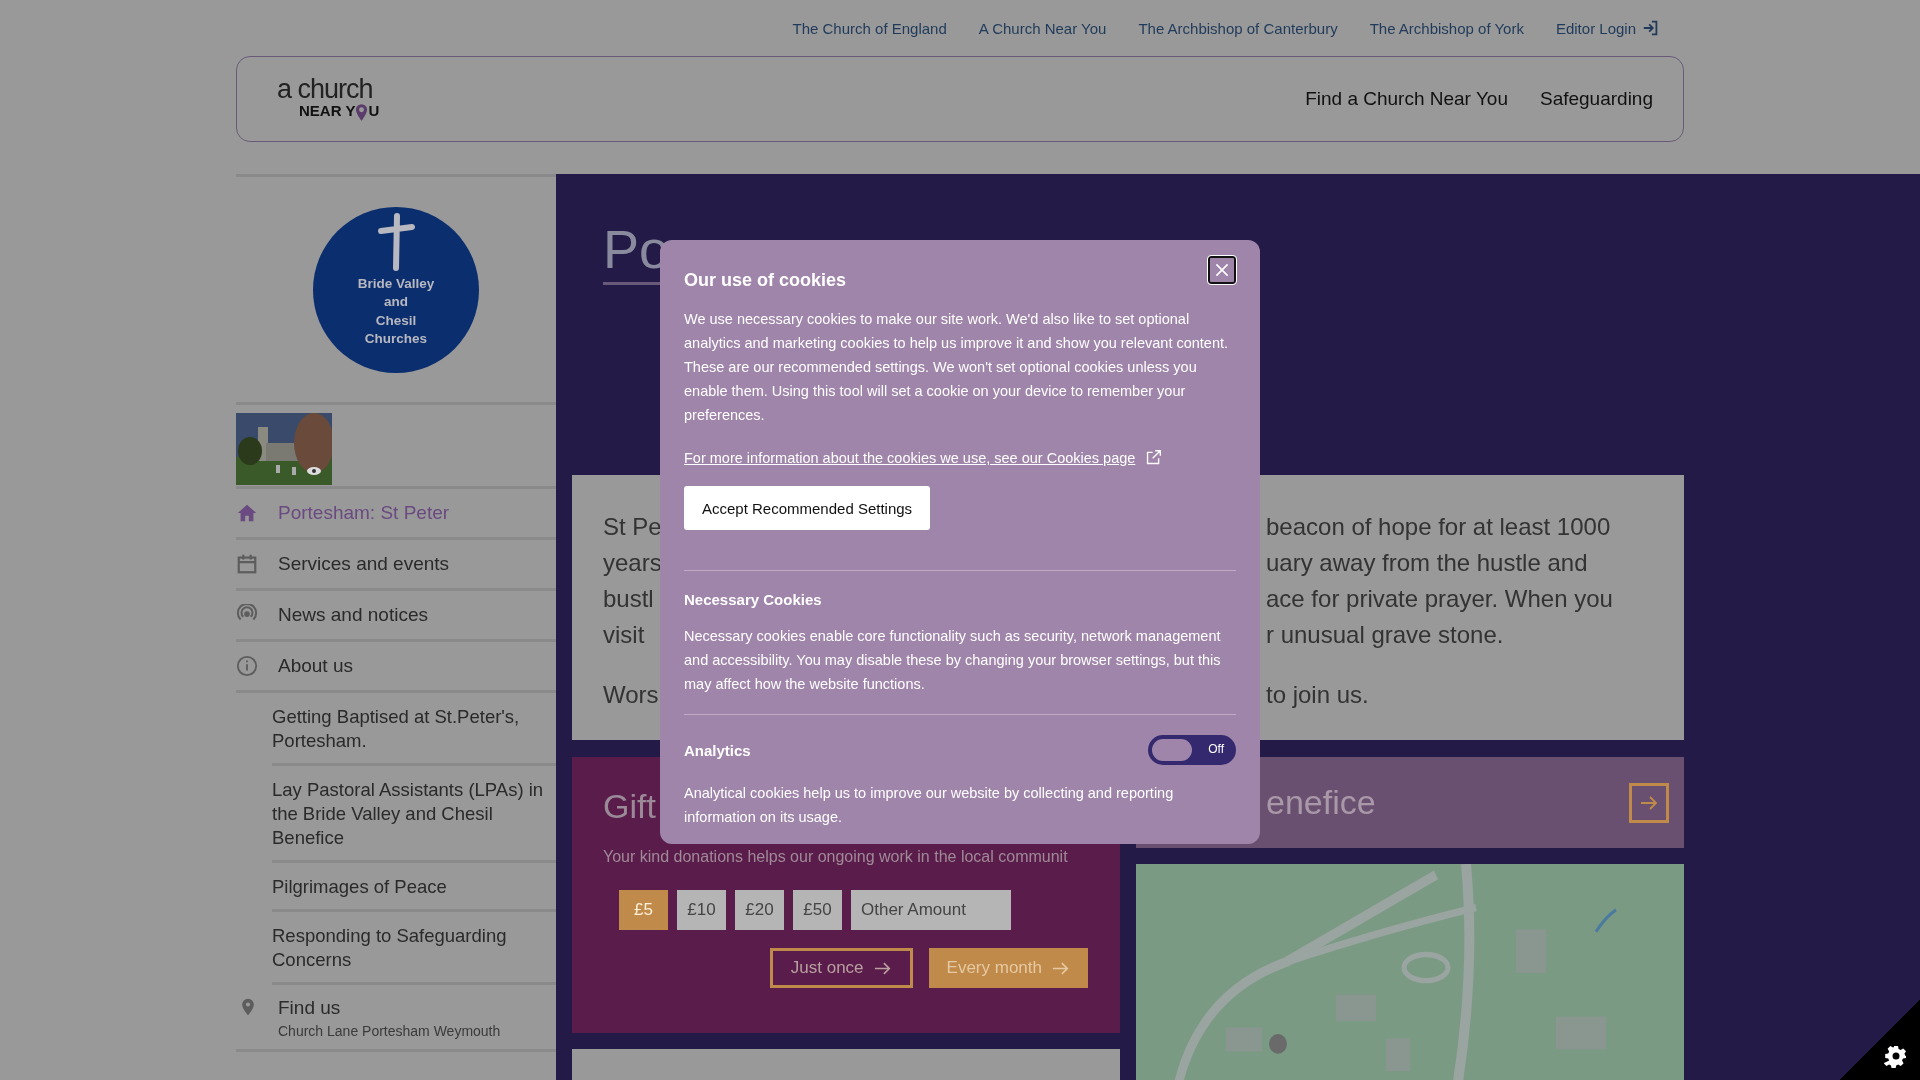 The width and height of the screenshot is (1920, 1080). What do you see at coordinates (631, 695) in the screenshot?
I see `worship-text: Wors` at bounding box center [631, 695].